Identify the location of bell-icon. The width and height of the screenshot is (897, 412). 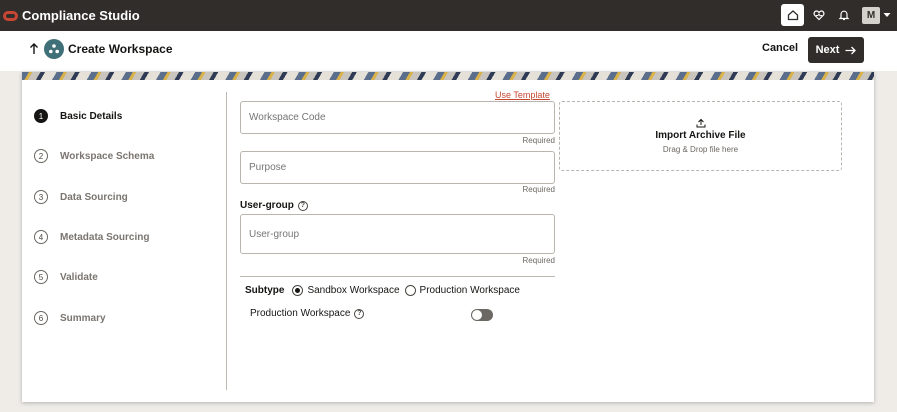
(844, 15).